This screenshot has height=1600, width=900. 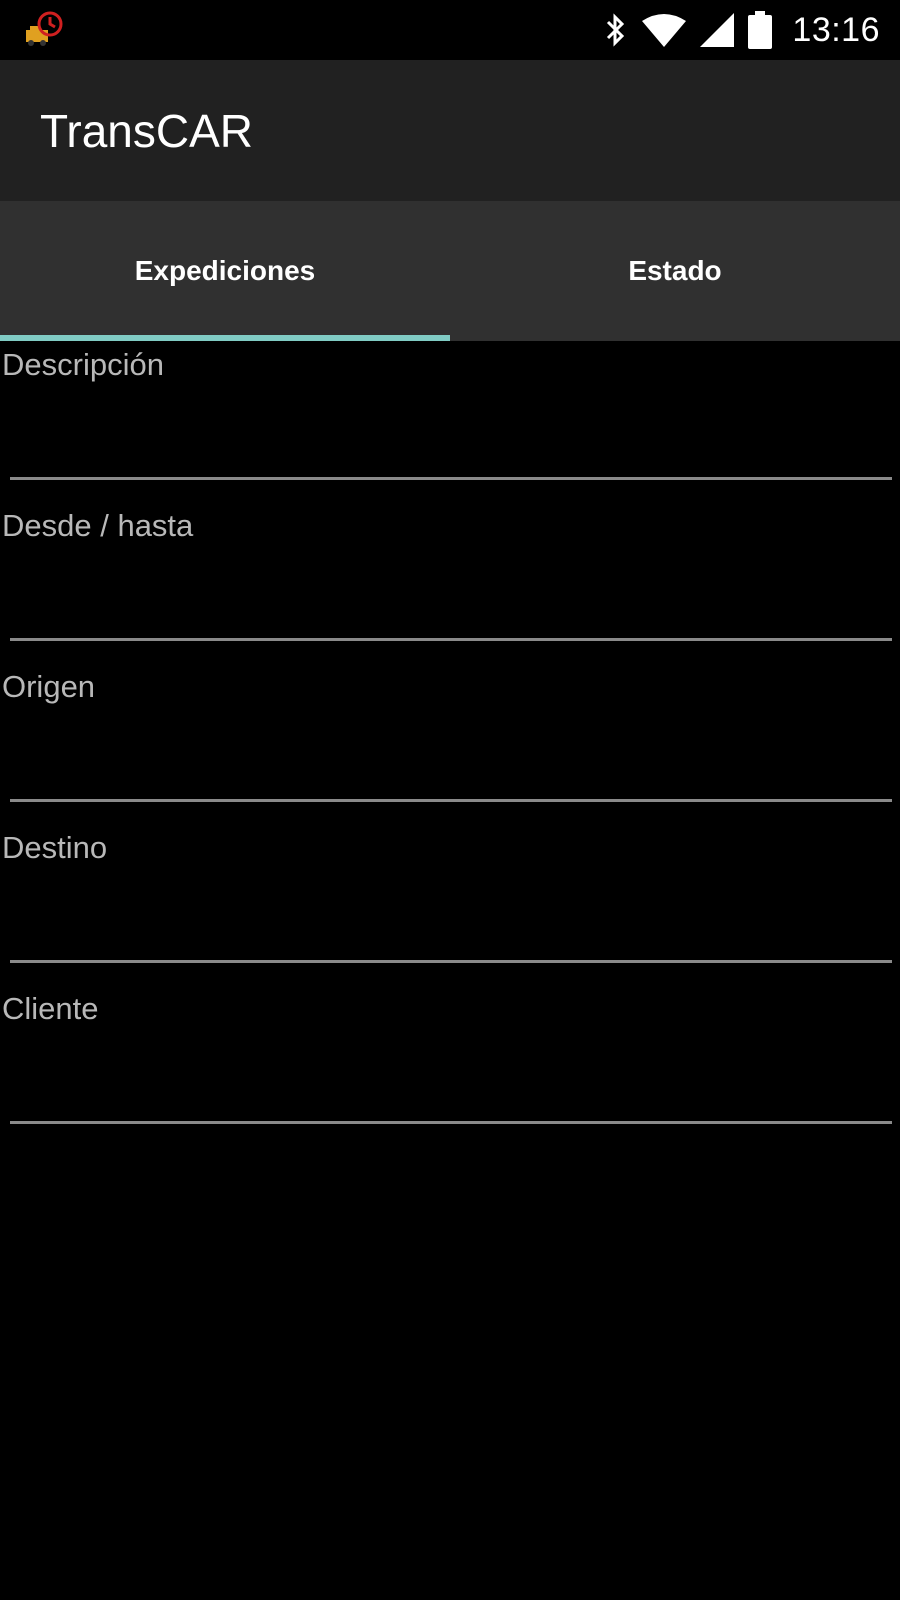 What do you see at coordinates (451, 753) in the screenshot?
I see `origen-input` at bounding box center [451, 753].